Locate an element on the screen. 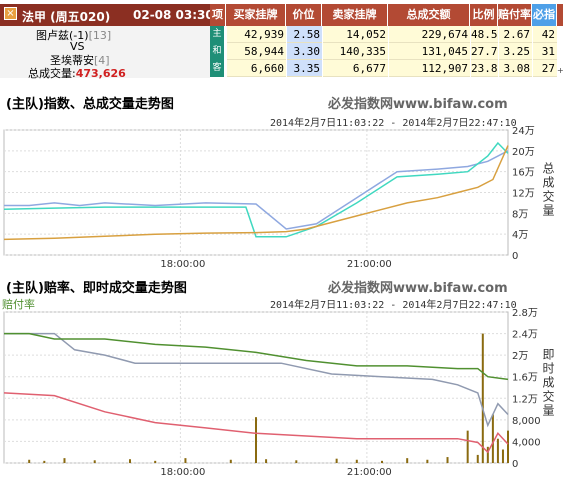  col-index: 必指 is located at coordinates (544, 15).